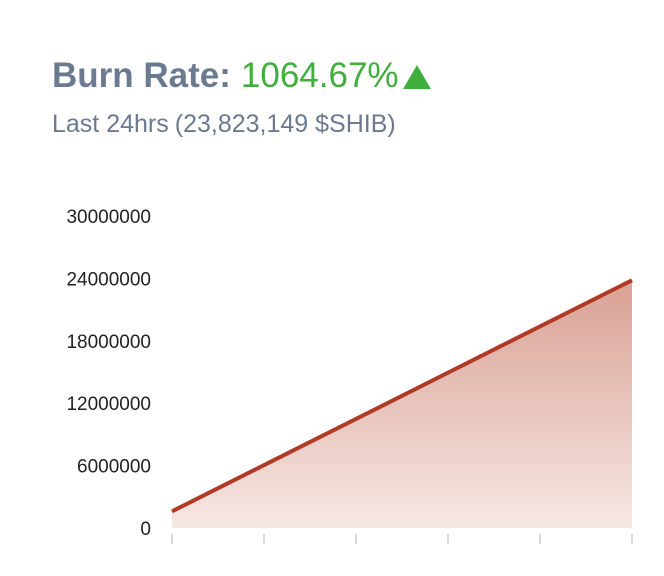 This screenshot has width=664, height=576. What do you see at coordinates (402, 539) in the screenshot?
I see `x-axis` at bounding box center [402, 539].